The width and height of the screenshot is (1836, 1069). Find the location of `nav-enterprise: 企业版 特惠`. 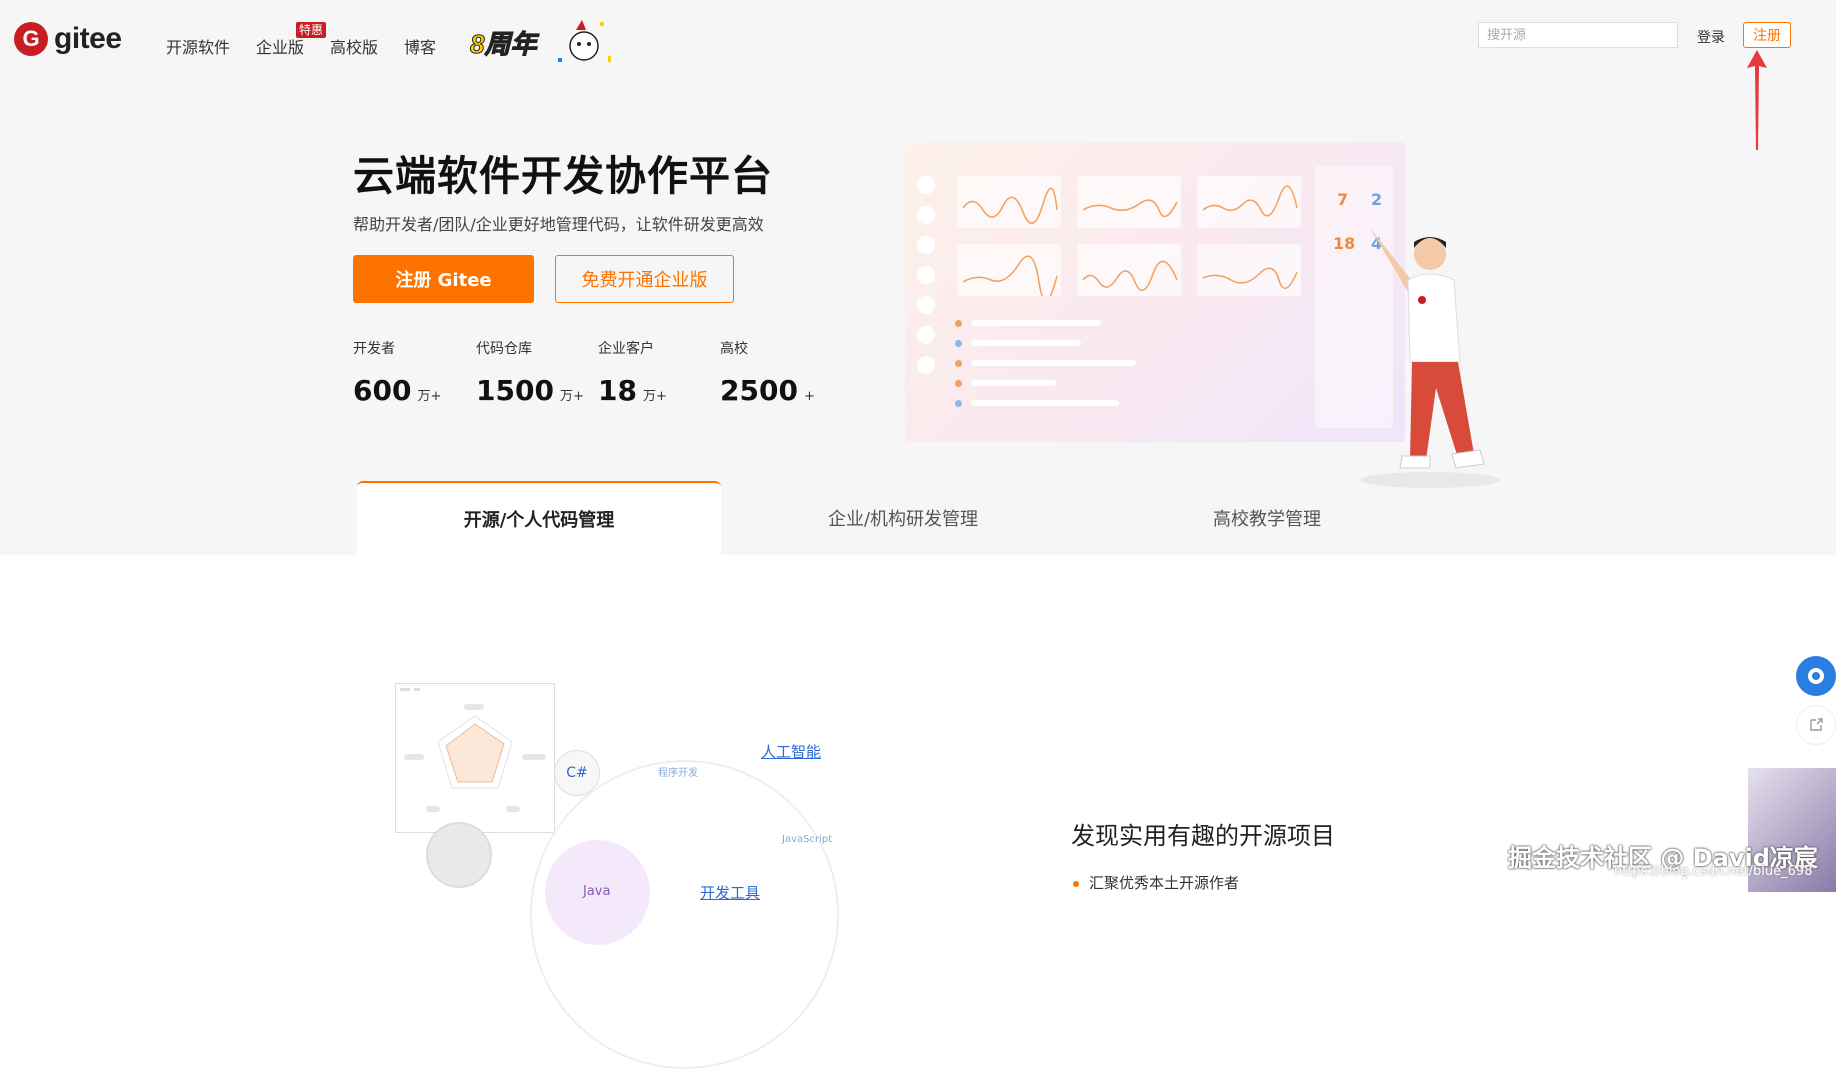

nav-enterprise: 企业版 特惠 is located at coordinates (291, 40).